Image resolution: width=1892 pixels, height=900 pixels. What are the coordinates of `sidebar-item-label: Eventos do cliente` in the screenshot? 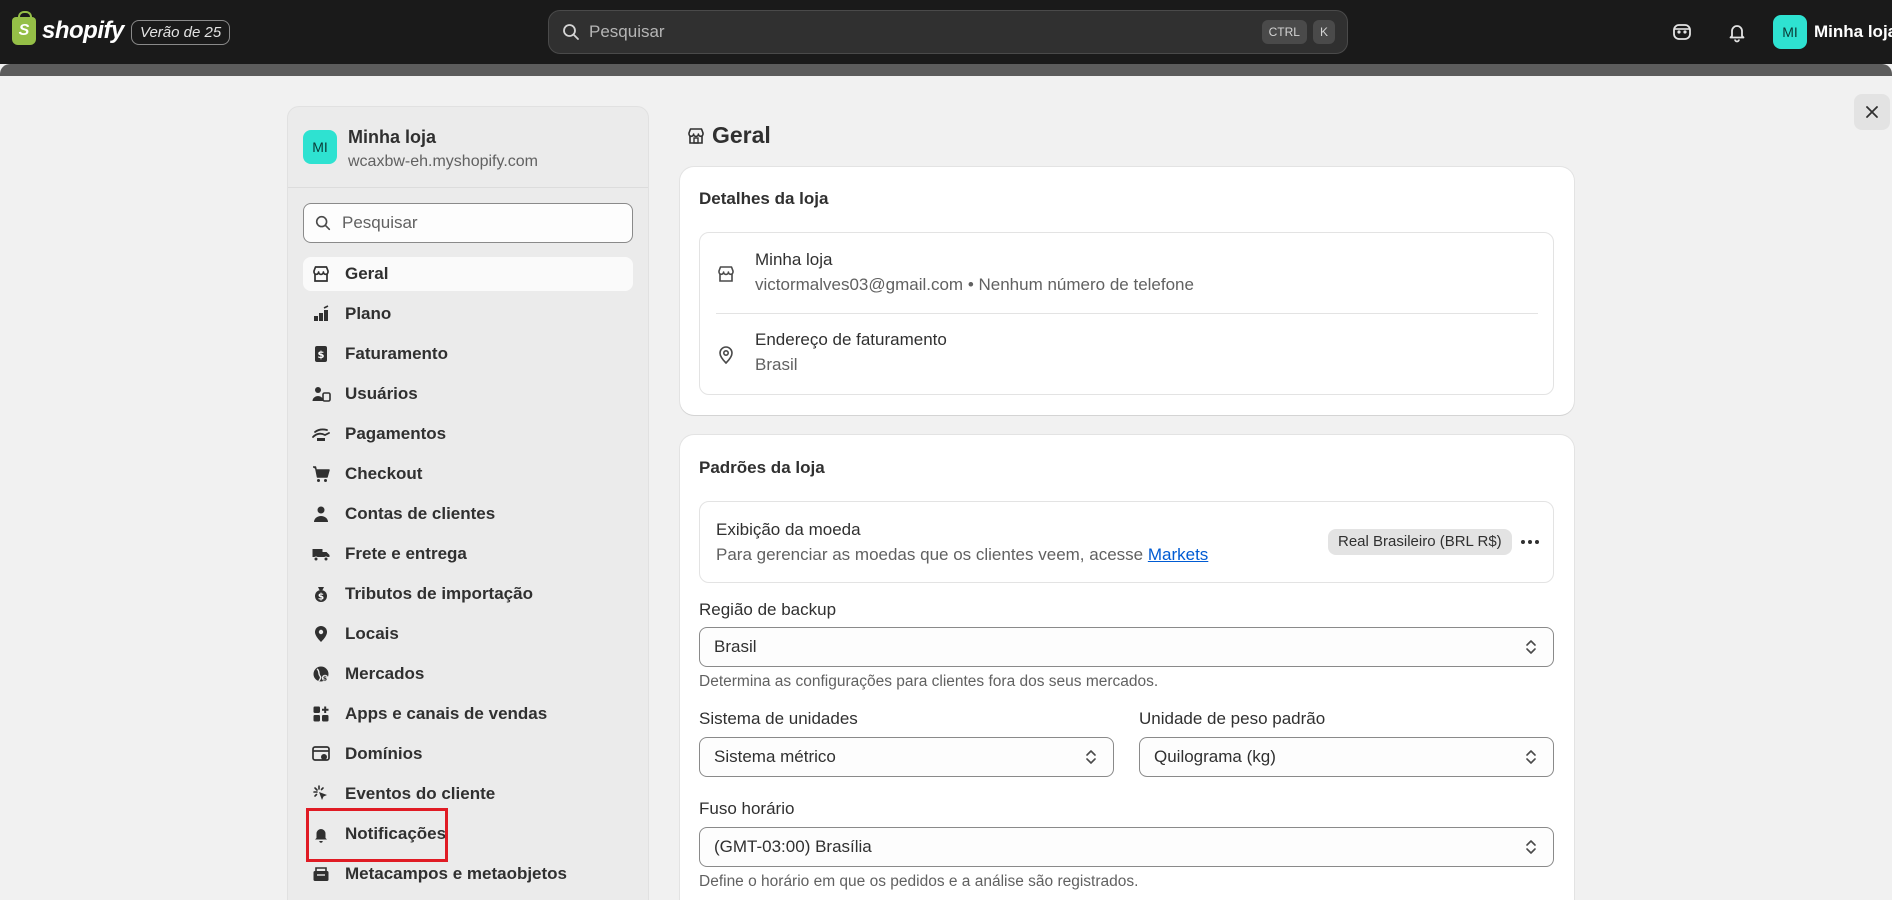 It's located at (420, 793).